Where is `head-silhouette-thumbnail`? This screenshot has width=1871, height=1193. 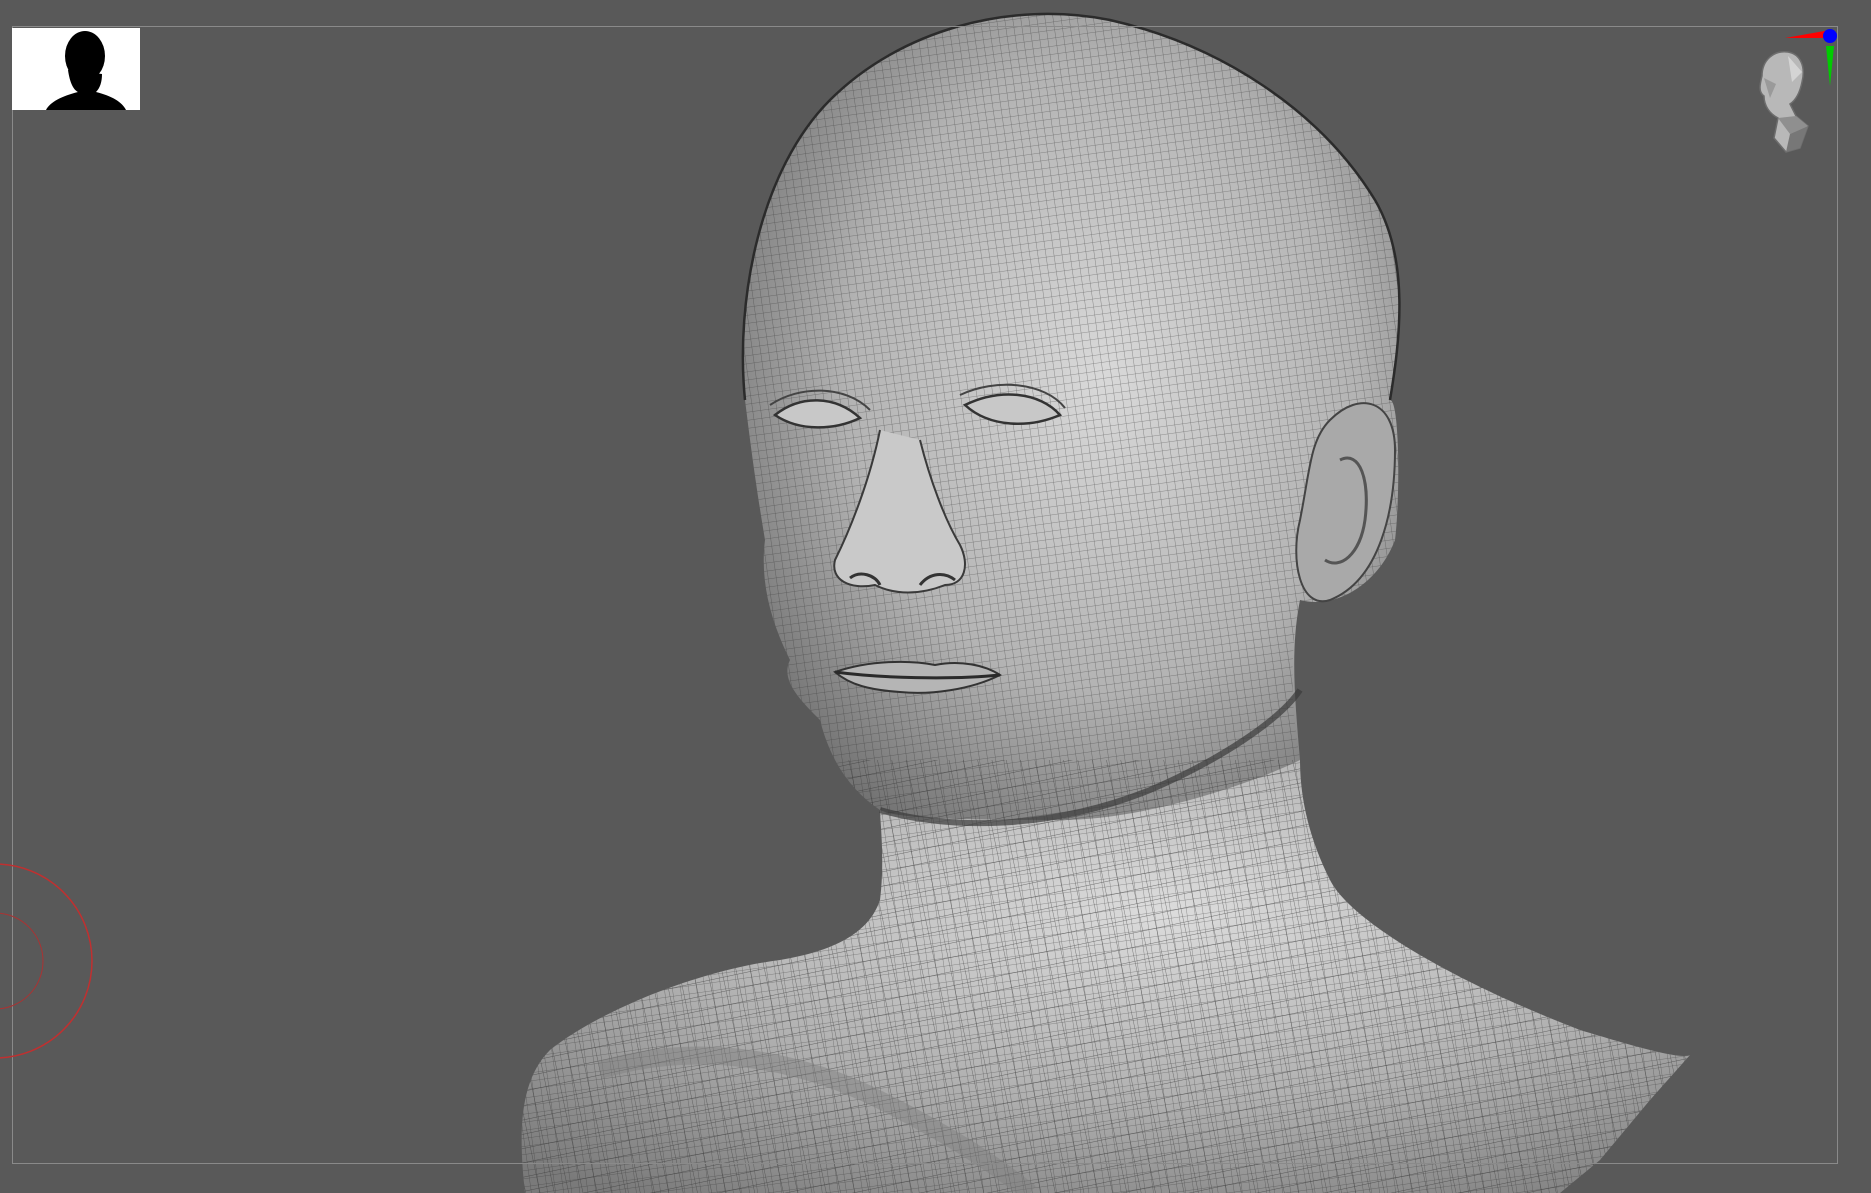 head-silhouette-thumbnail is located at coordinates (76, 69).